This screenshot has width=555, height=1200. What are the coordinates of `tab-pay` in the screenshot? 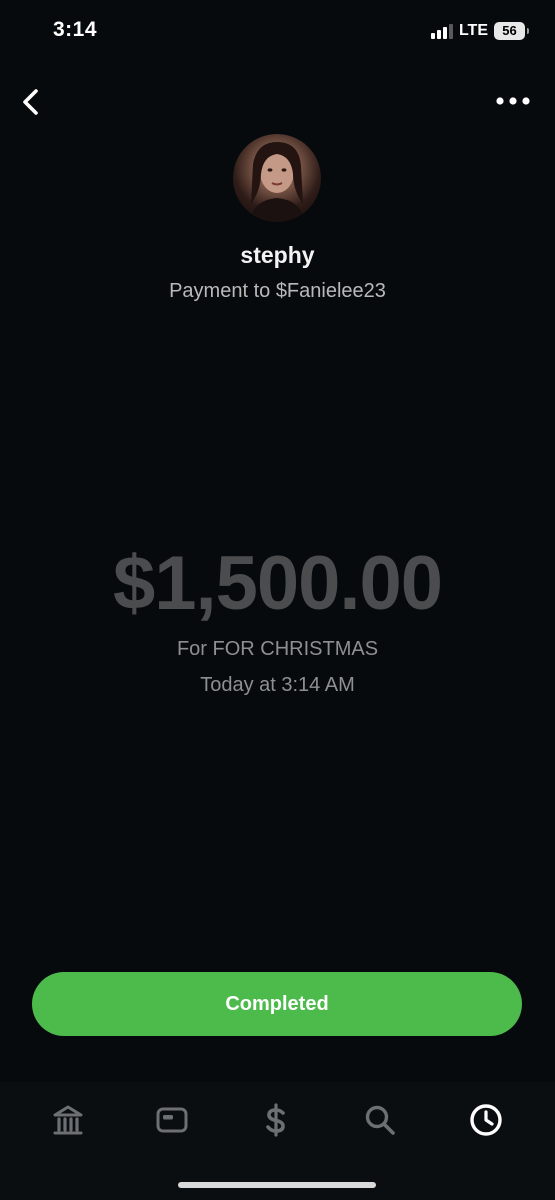 It's located at (276, 1120).